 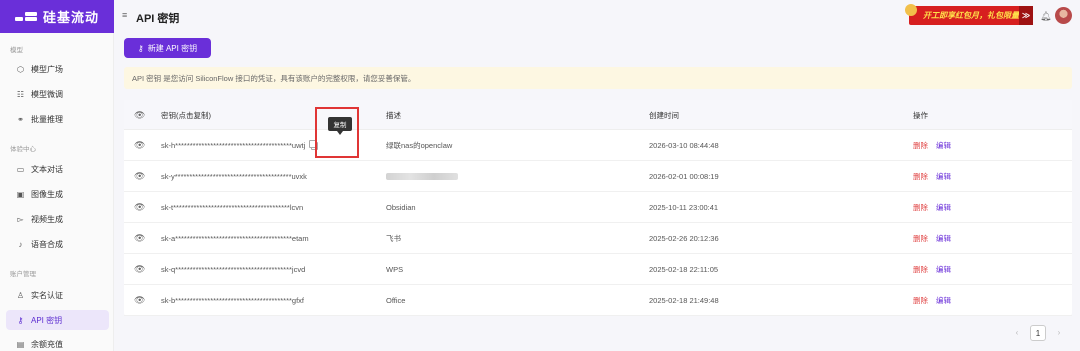 What do you see at coordinates (1038, 333) in the screenshot?
I see `pagination-current-page: 1` at bounding box center [1038, 333].